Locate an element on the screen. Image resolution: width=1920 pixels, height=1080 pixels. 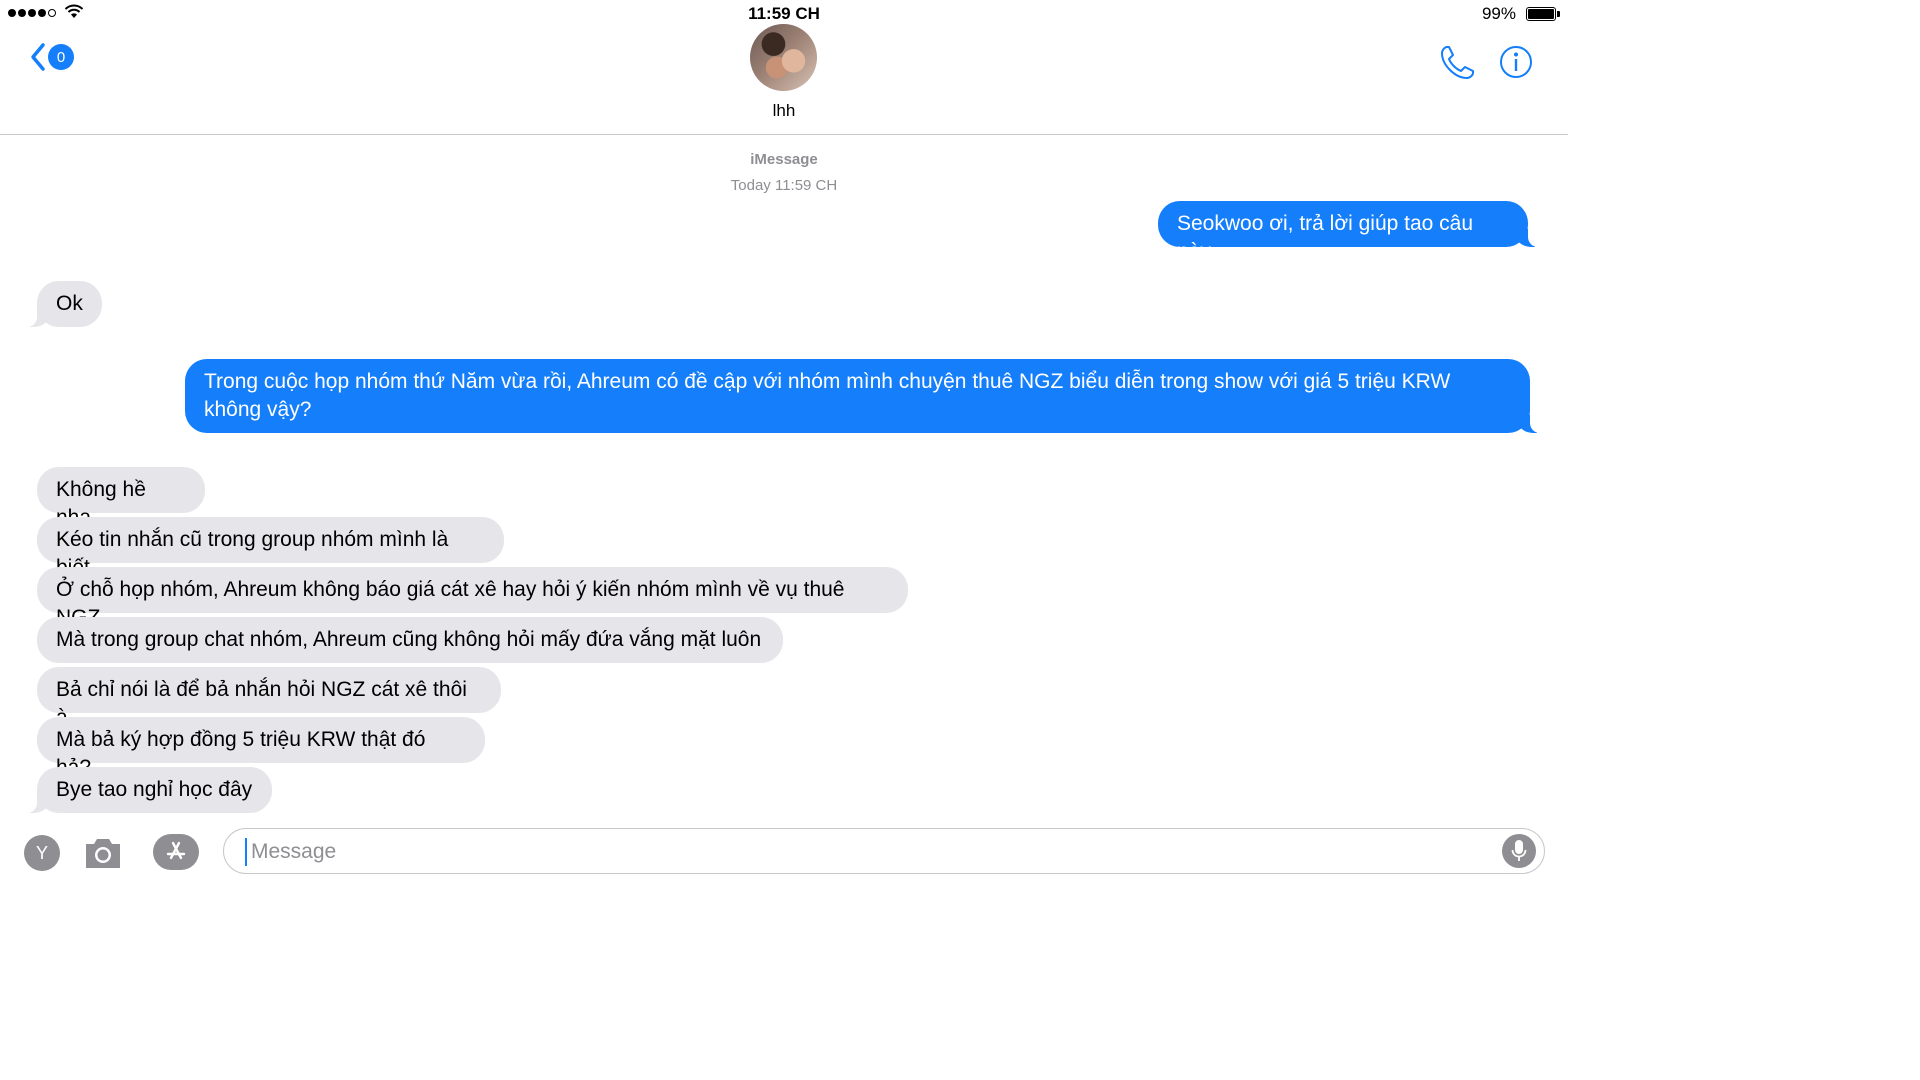
incoming-message: Bye tao nghỉ học đây is located at coordinates (147, 790).